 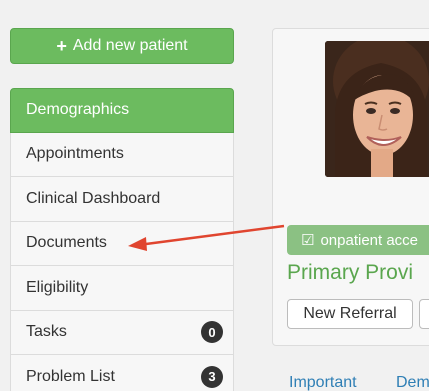 I want to click on tab-important: Important, so click(x=323, y=382).